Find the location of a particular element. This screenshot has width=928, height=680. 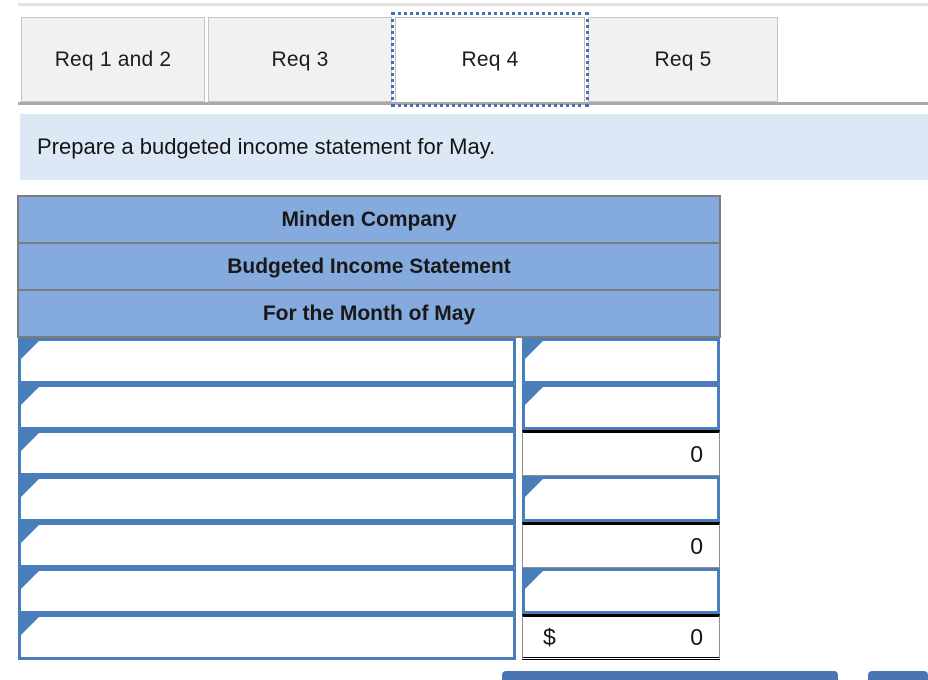

statement-row: $0 is located at coordinates (369, 637).